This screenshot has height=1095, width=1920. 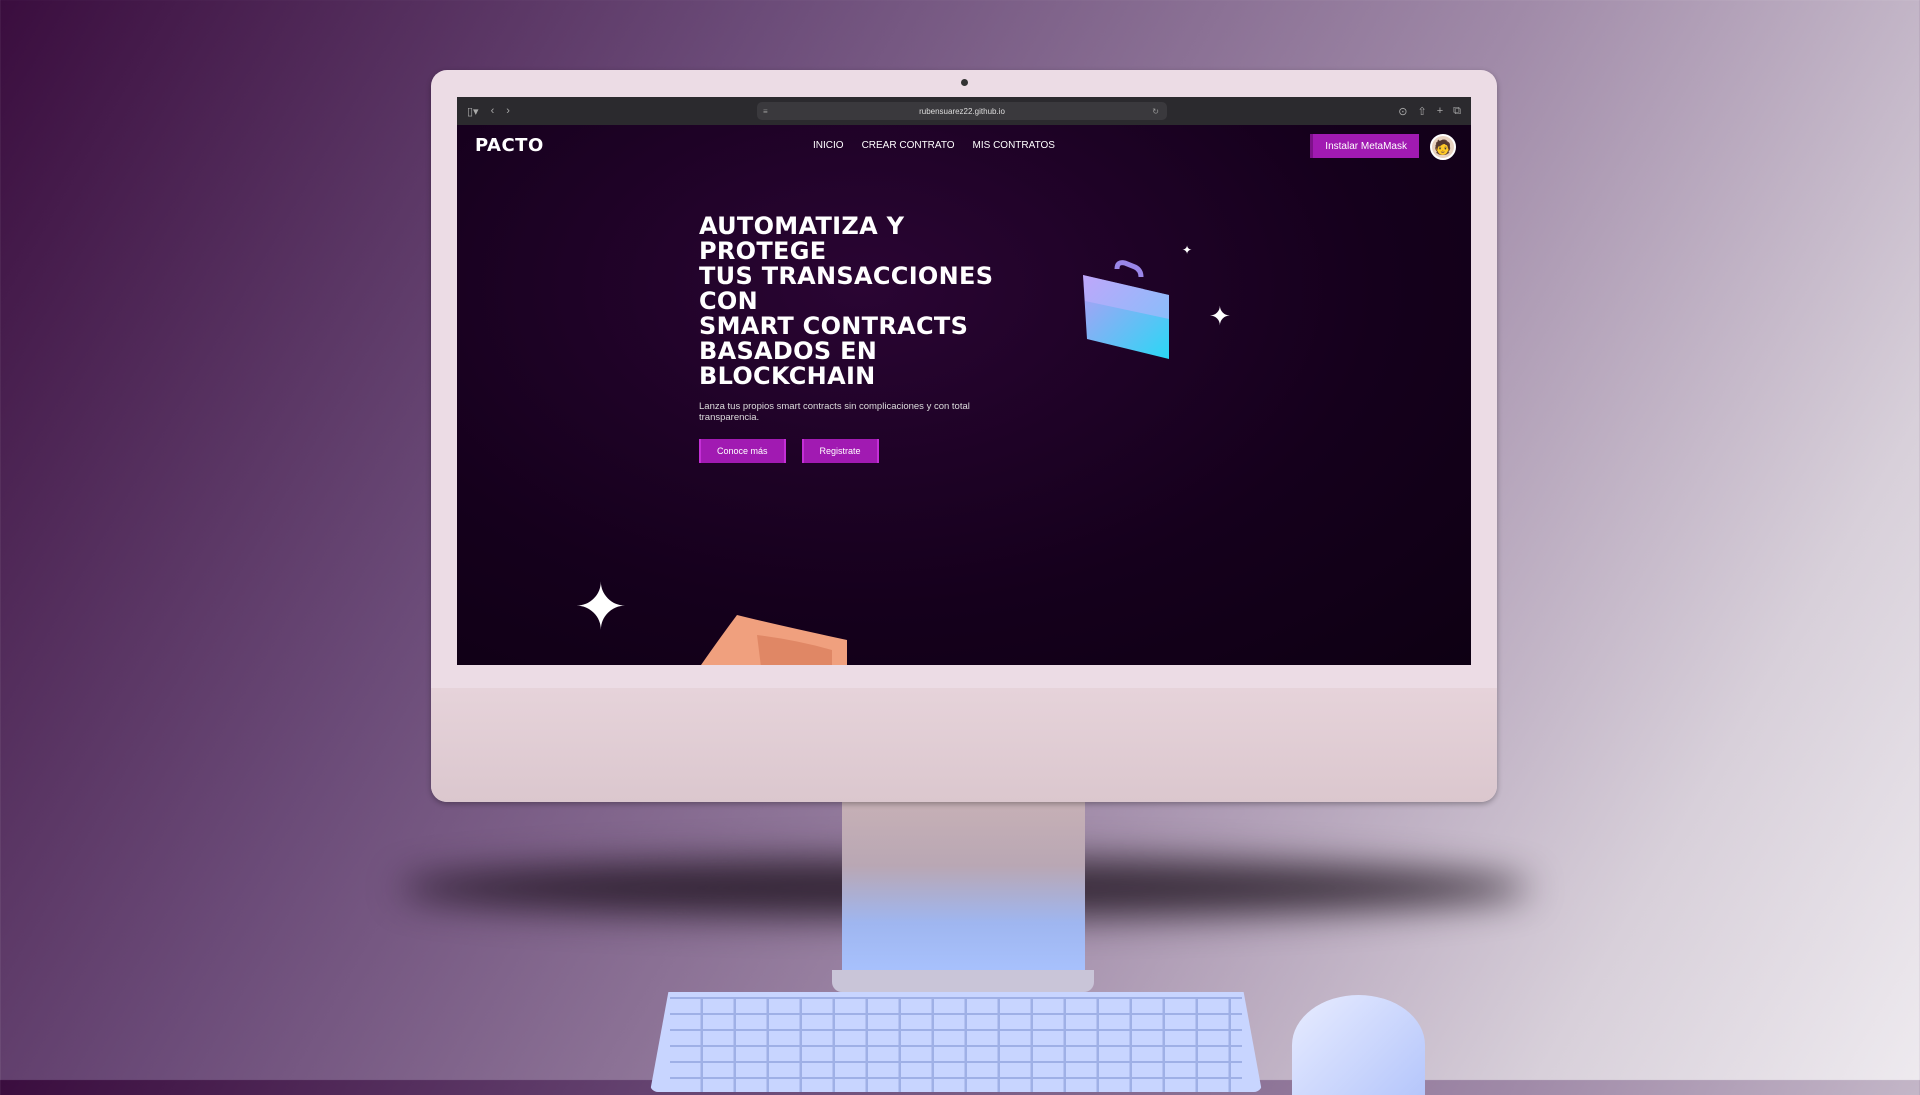 I want to click on monitor-chin, so click(x=964, y=745).